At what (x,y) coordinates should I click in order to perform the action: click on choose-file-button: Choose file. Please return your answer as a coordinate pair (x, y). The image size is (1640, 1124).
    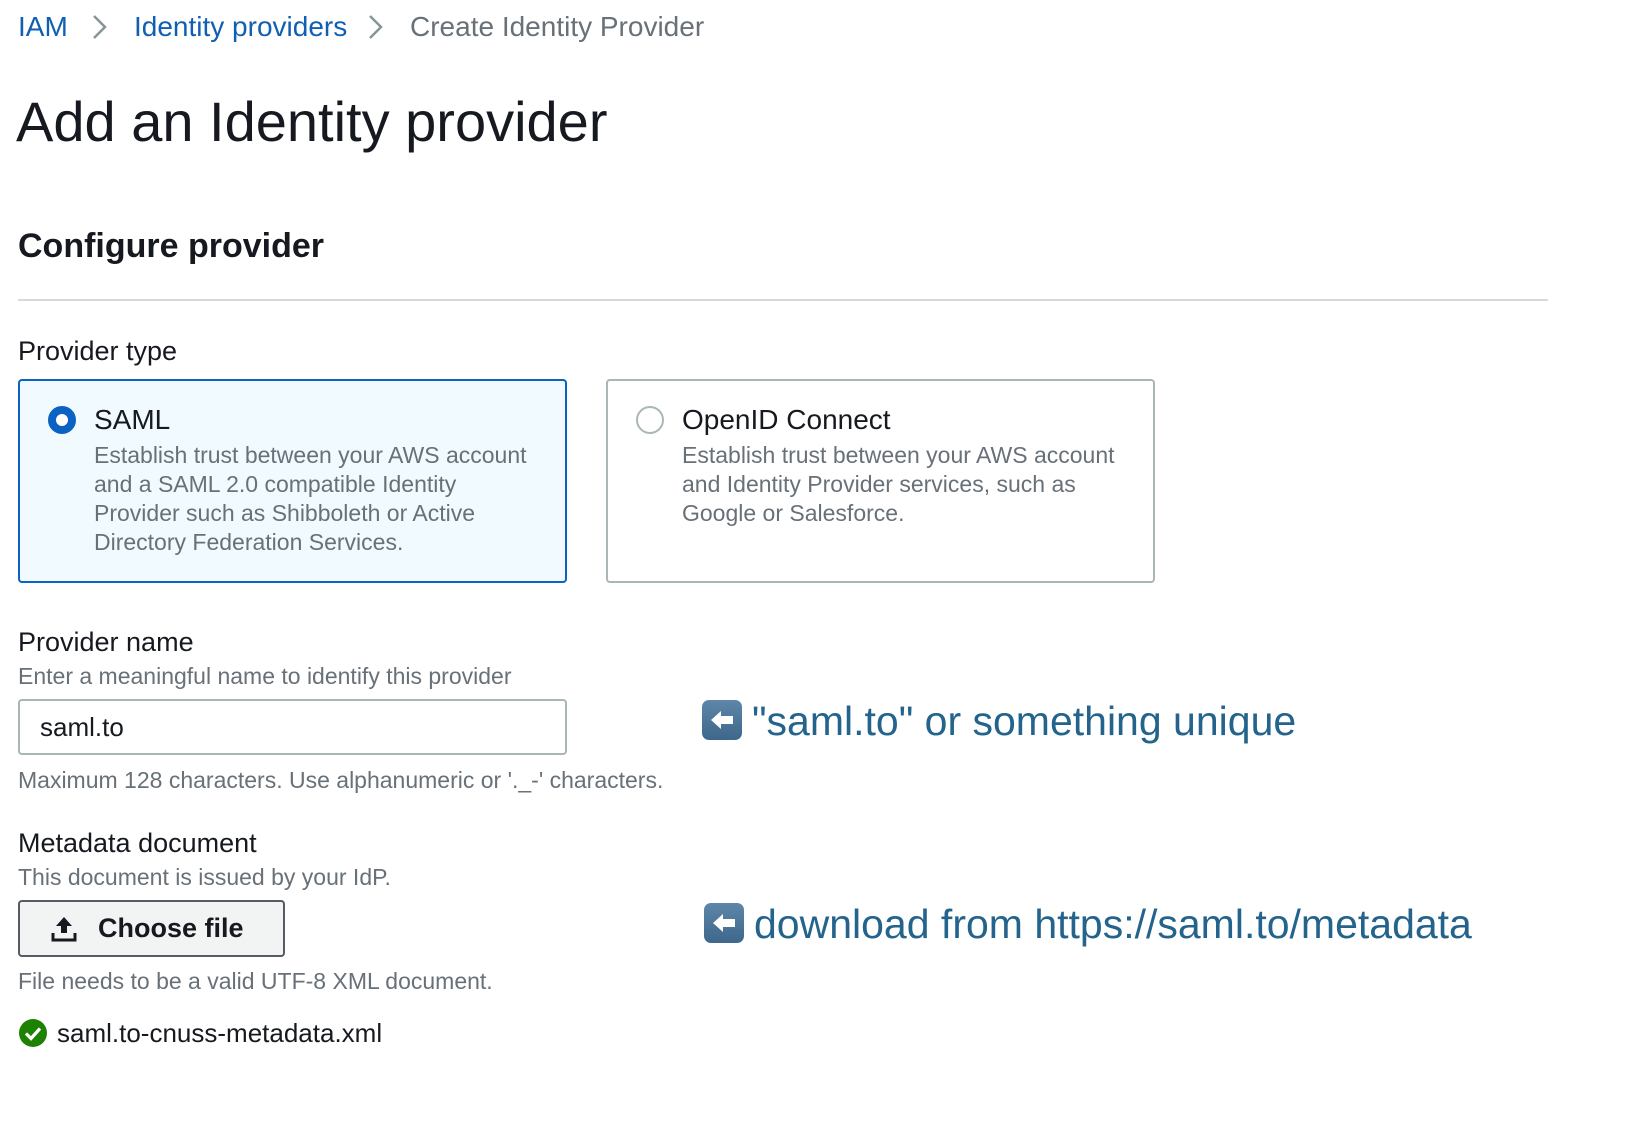
    Looking at the image, I should click on (151, 928).